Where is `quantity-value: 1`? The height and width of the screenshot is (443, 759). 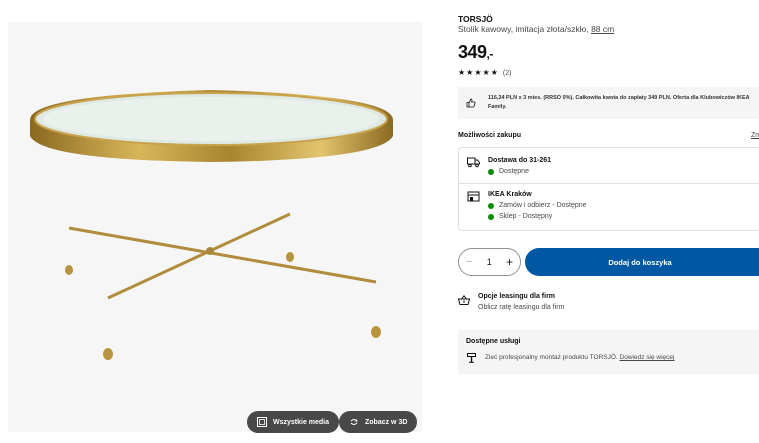
quantity-value: 1 is located at coordinates (489, 262).